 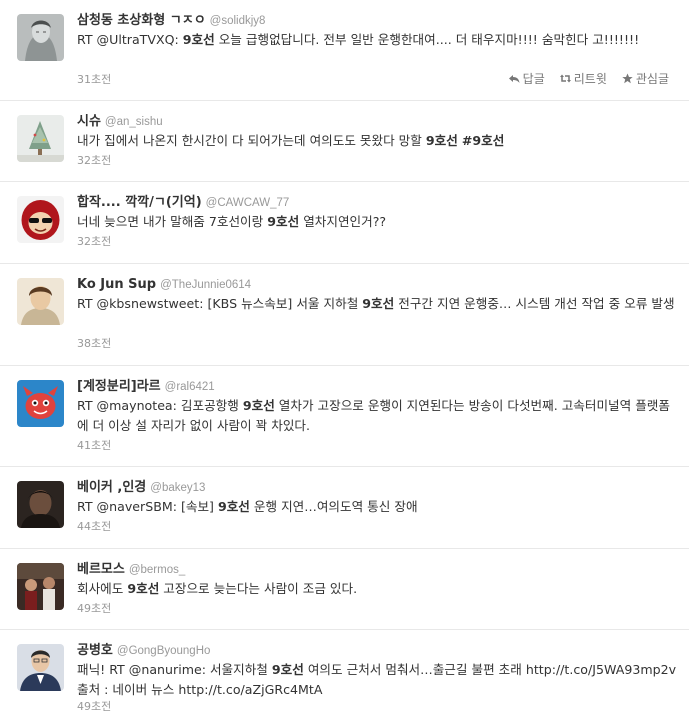 What do you see at coordinates (190, 387) in the screenshot?
I see `tweet-username: @ral6421` at bounding box center [190, 387].